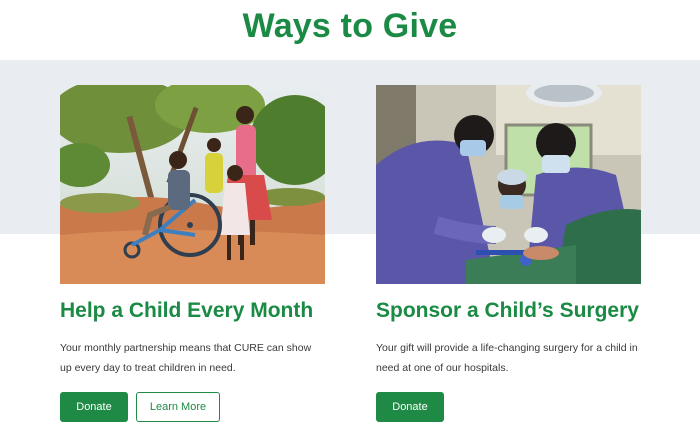  What do you see at coordinates (507, 310) in the screenshot?
I see `card-heading: Sponsor a Child’s Surgery` at bounding box center [507, 310].